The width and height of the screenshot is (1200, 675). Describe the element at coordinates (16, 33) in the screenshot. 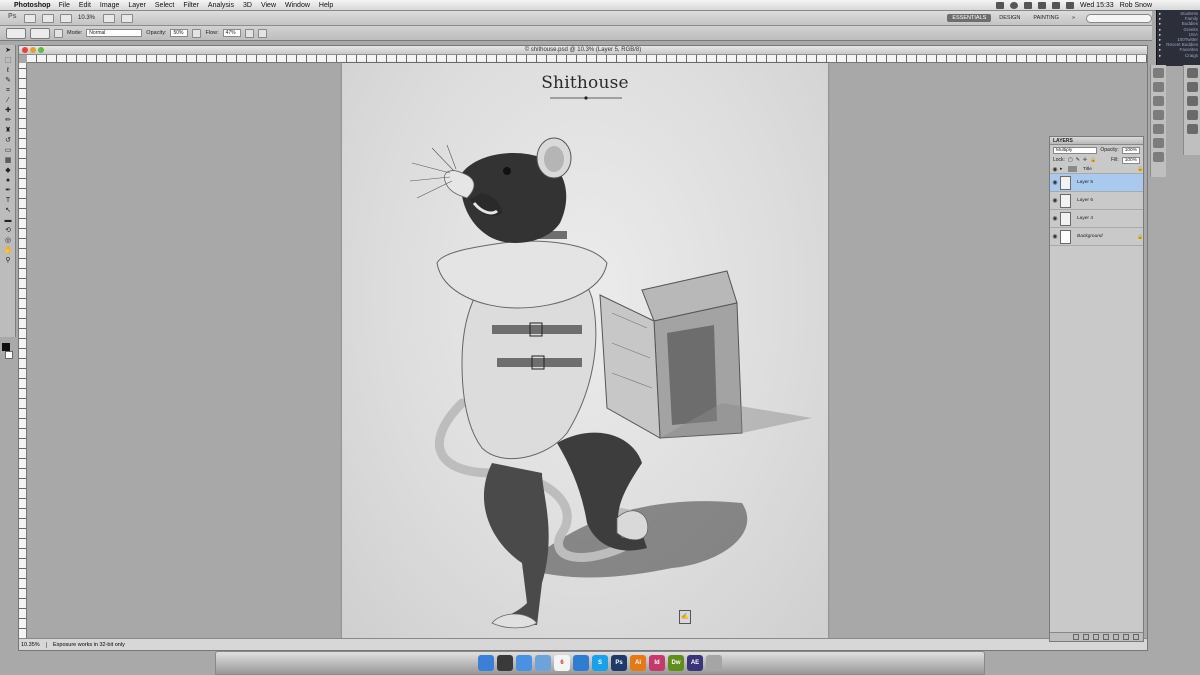

I see `tool-preset-picker` at that location.